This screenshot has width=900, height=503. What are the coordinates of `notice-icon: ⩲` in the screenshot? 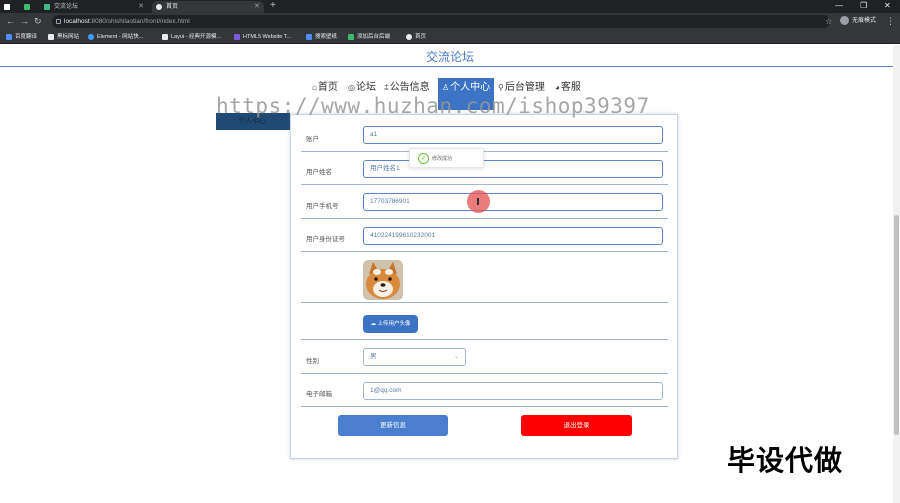 It's located at (386, 87).